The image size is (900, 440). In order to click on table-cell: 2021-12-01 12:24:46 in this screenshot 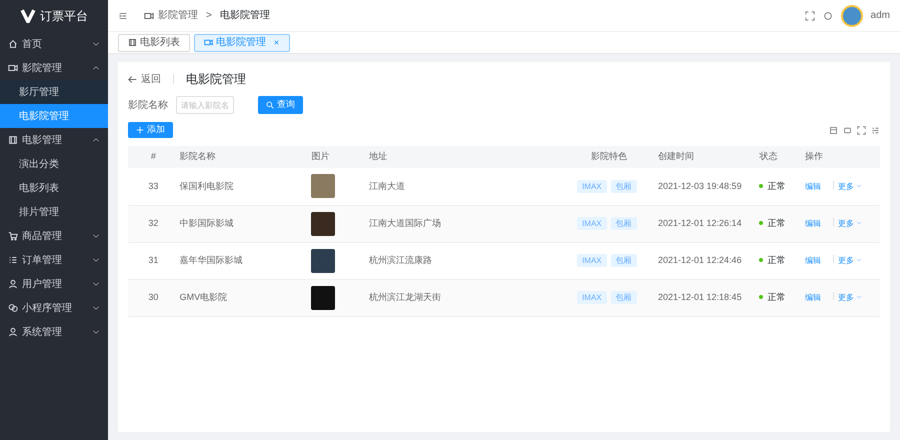, I will do `click(700, 259)`.